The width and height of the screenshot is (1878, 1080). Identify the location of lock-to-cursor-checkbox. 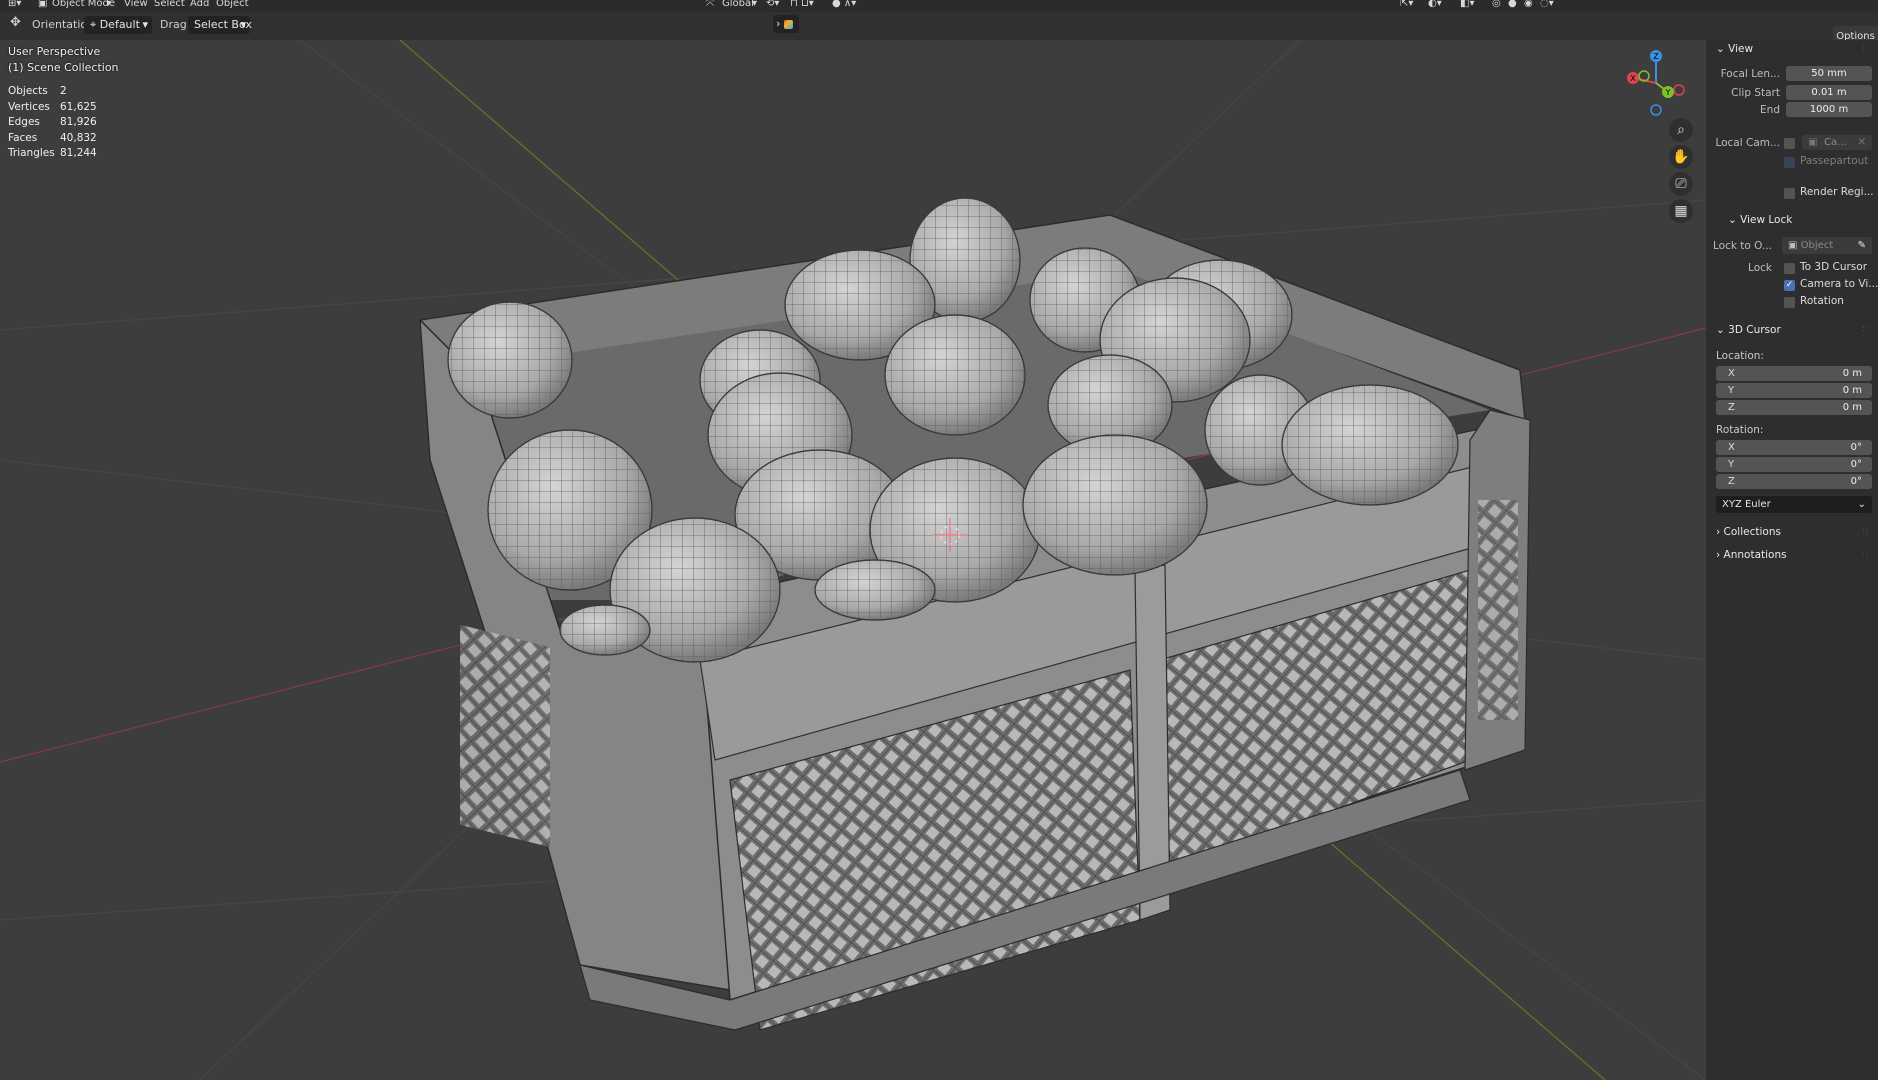
(1789, 268).